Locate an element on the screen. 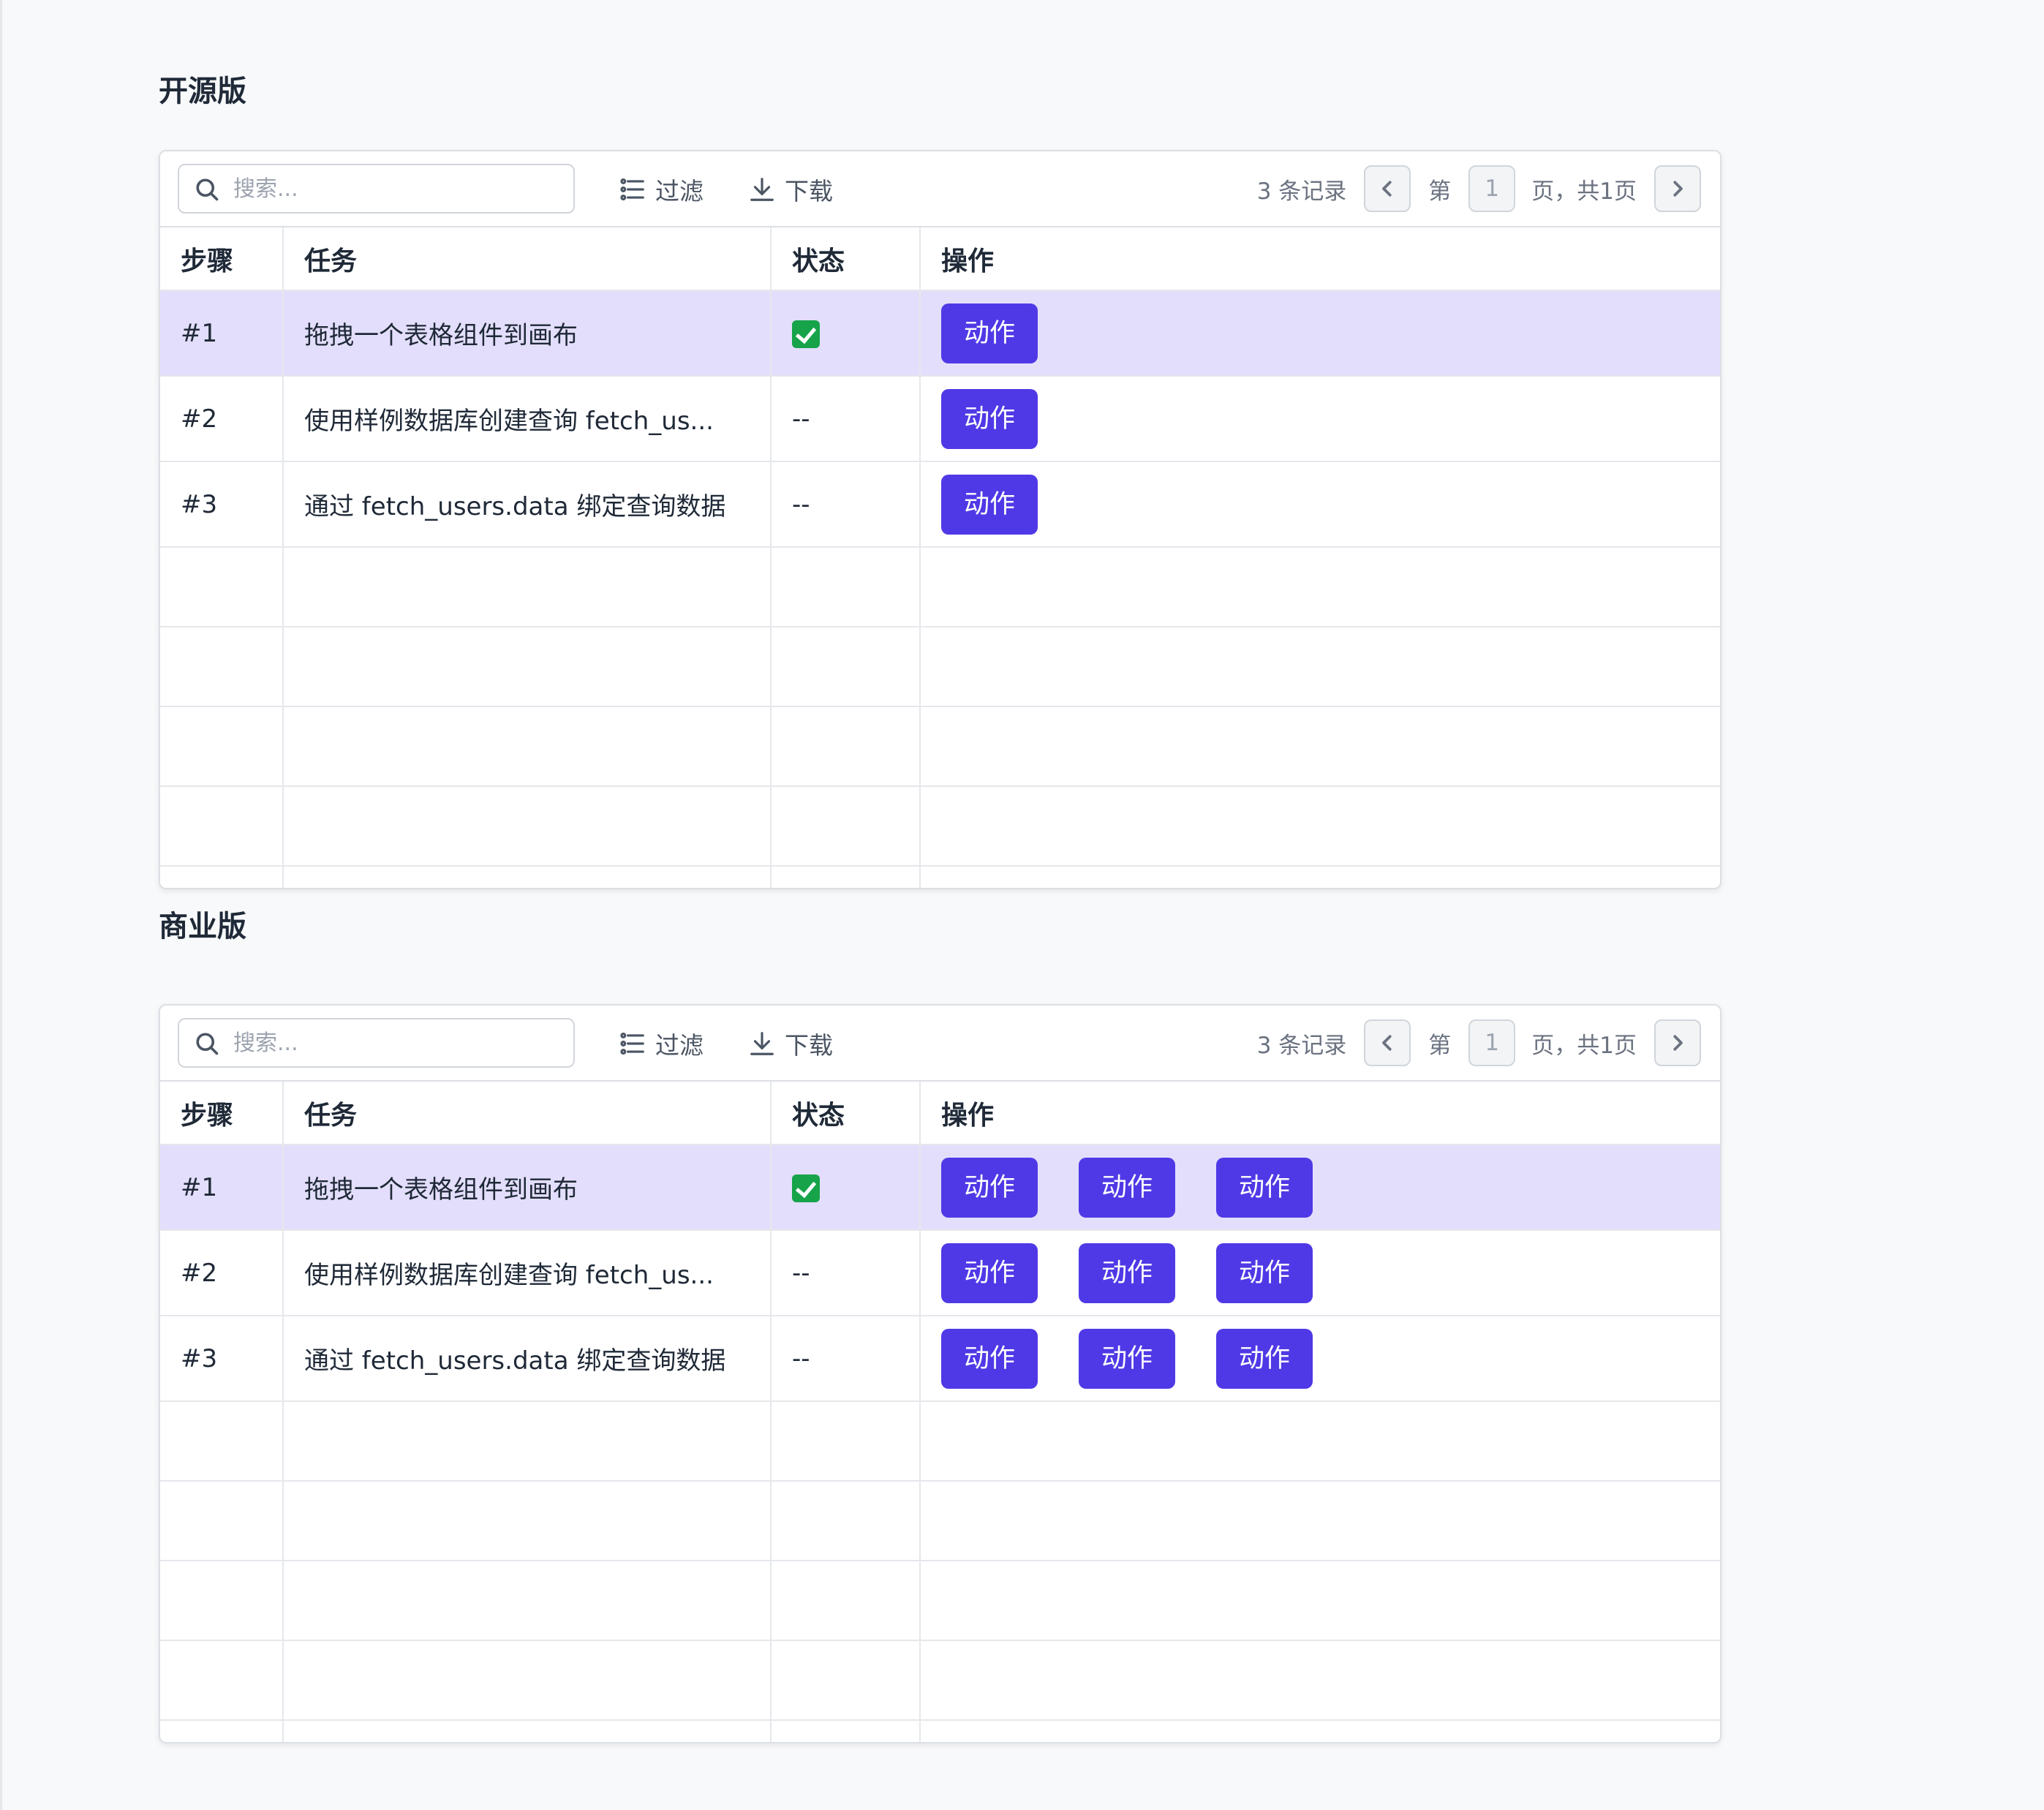  table-row: #3 通过 fetch_users.data 绑定查询数据 -- 动作 is located at coordinates (940, 504).